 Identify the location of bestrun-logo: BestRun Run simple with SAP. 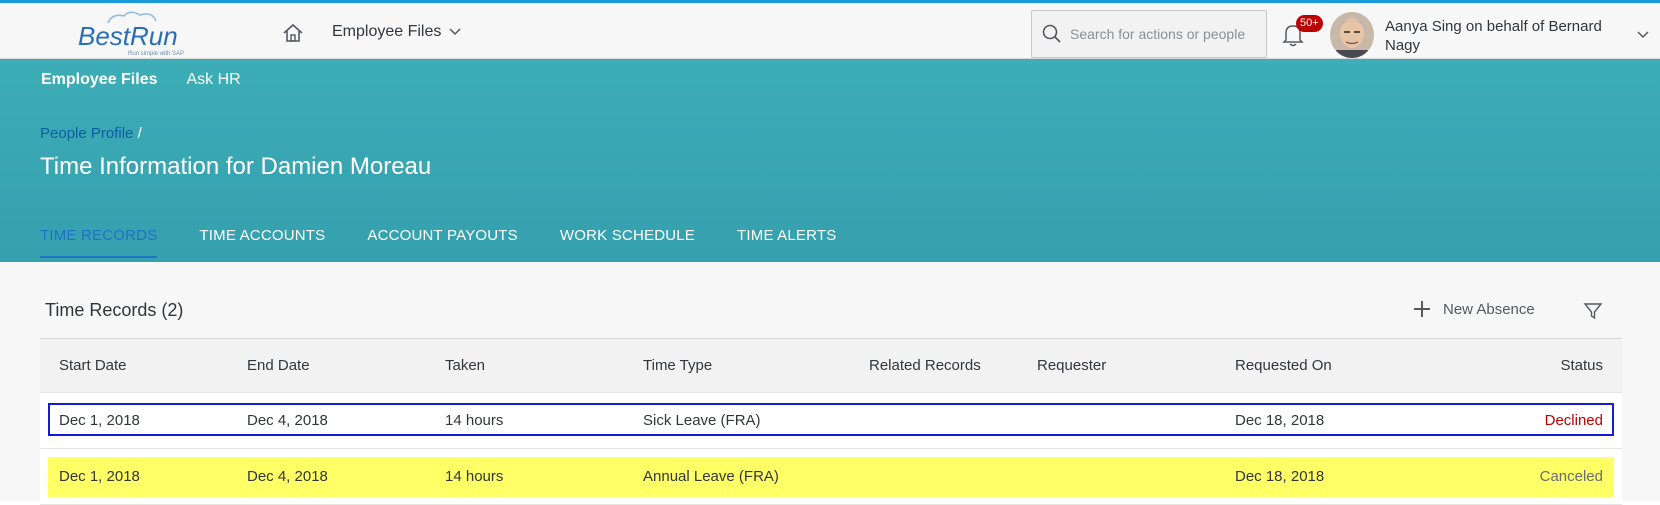
(138, 33).